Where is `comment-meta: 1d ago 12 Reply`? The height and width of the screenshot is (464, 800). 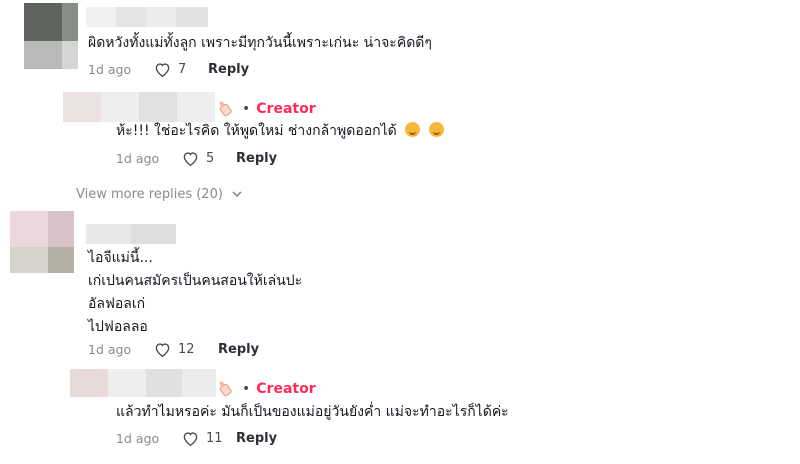
comment-meta: 1d ago 12 Reply is located at coordinates (173, 349).